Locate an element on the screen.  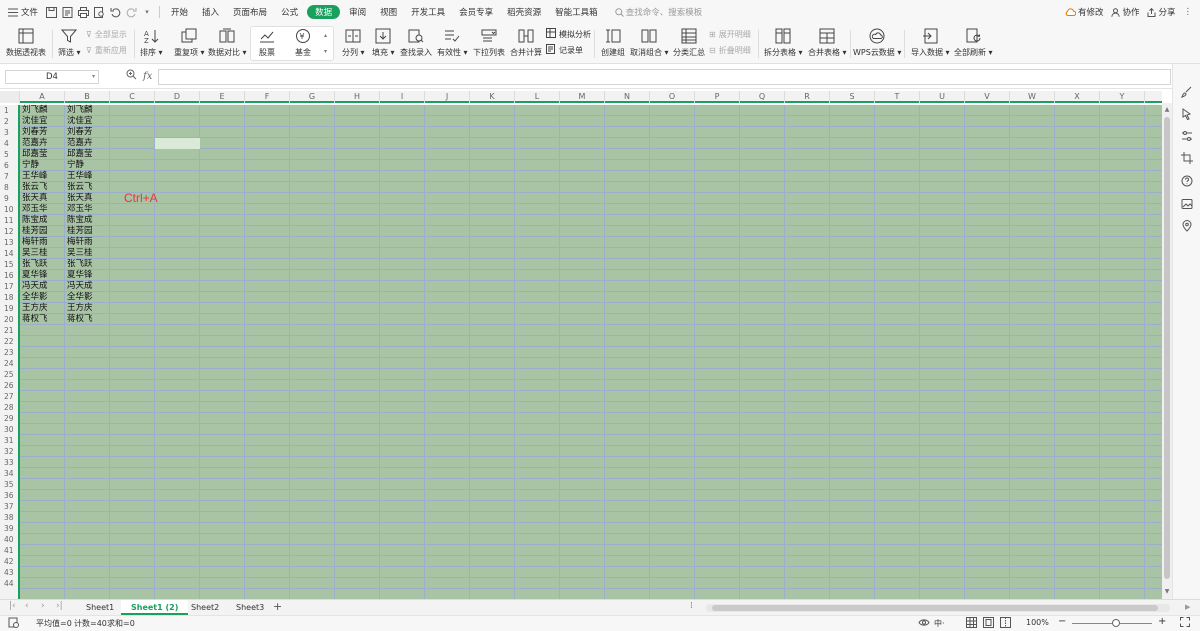
cell-col-b: 邓玉华 is located at coordinates (87, 209).